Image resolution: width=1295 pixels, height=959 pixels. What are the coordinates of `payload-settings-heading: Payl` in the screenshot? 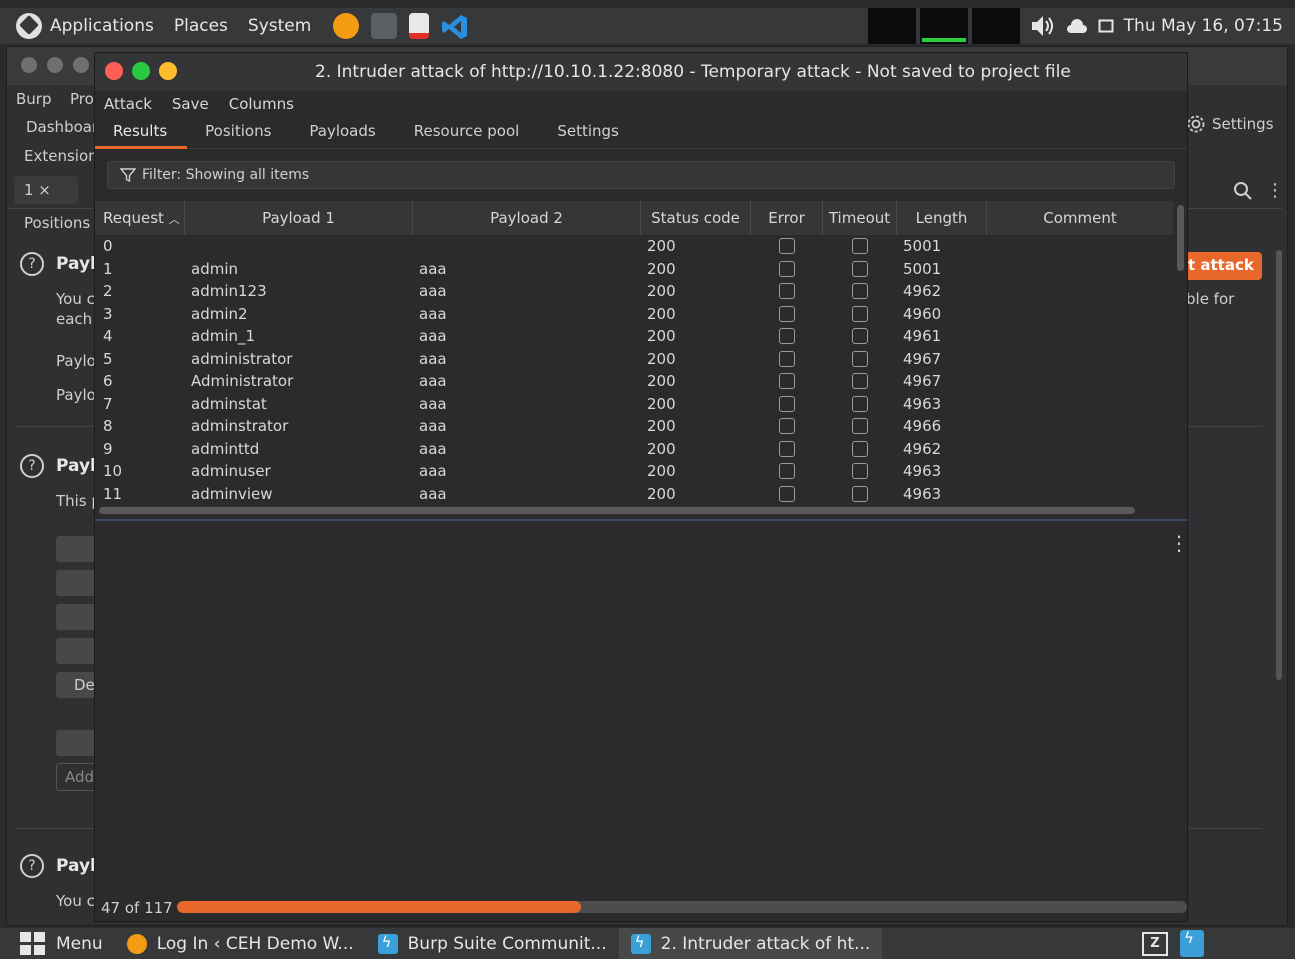 It's located at (76, 466).